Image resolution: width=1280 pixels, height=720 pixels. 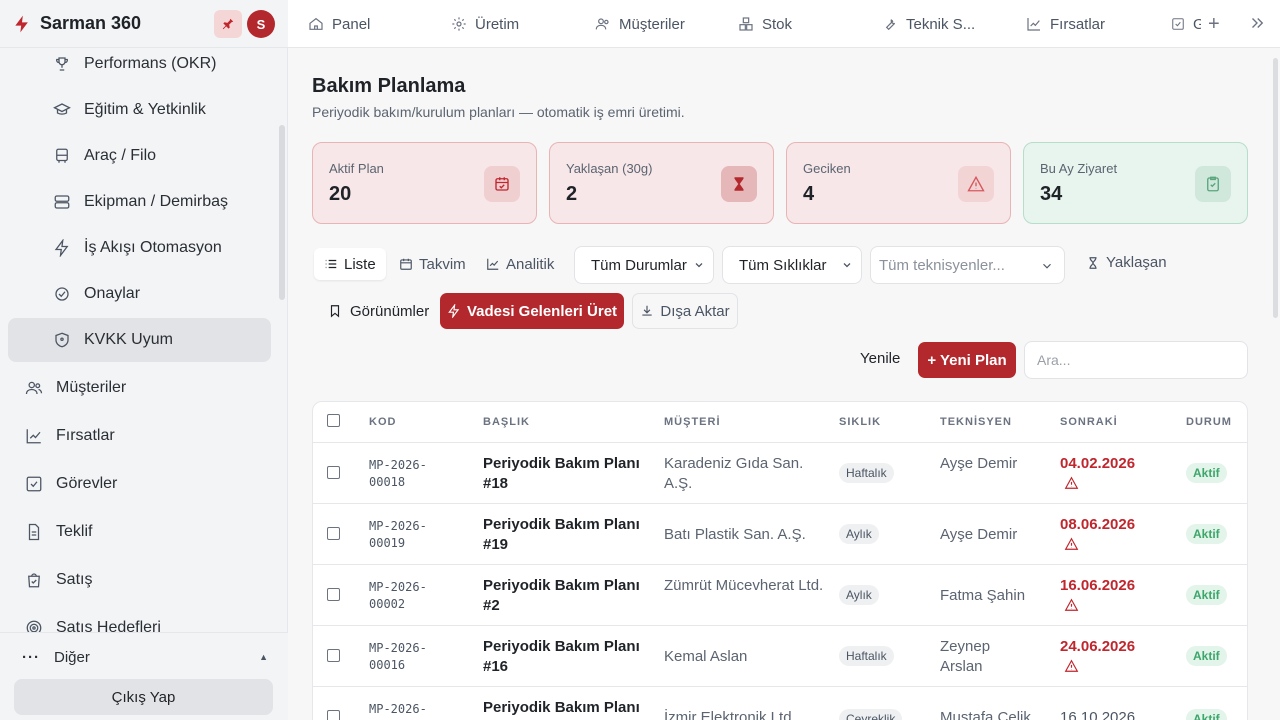 What do you see at coordinates (72, 657) in the screenshot?
I see `other-label: Diğer` at bounding box center [72, 657].